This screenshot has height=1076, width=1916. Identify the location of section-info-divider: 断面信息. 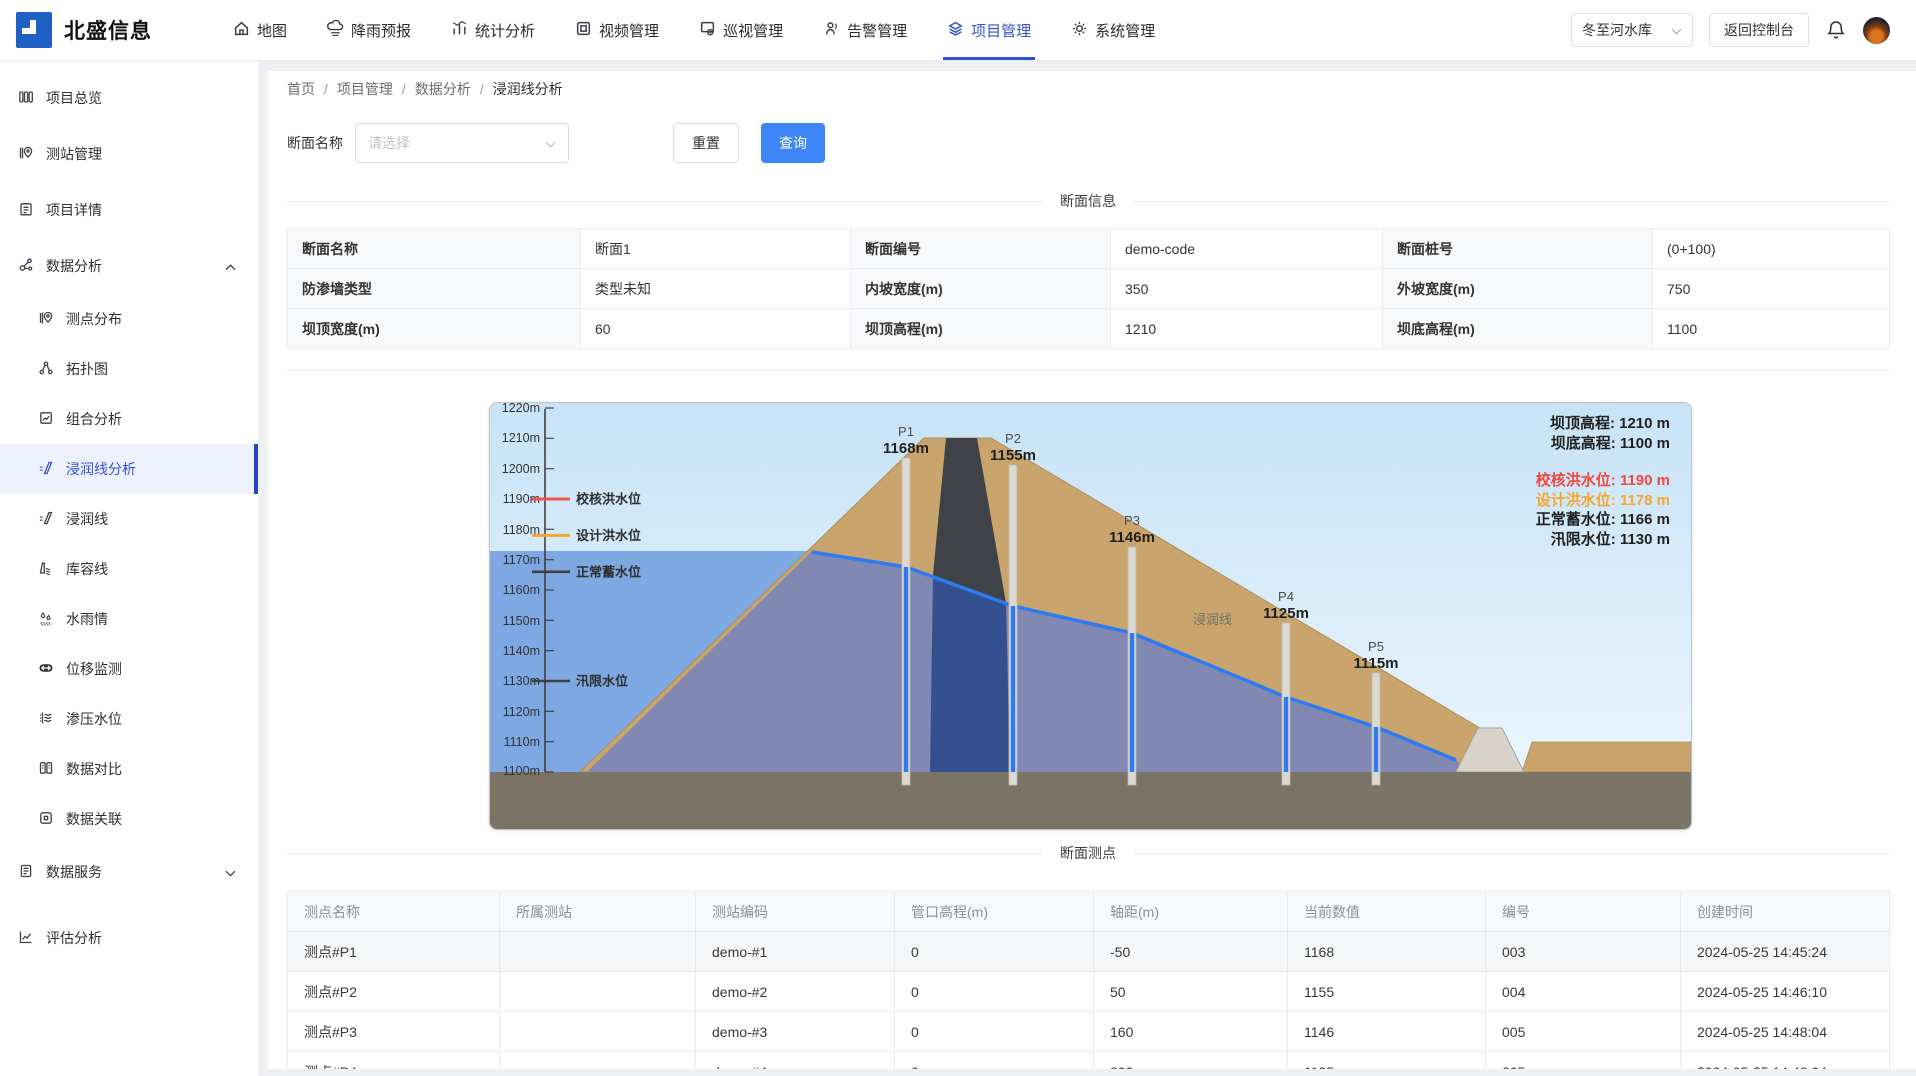
(1088, 201).